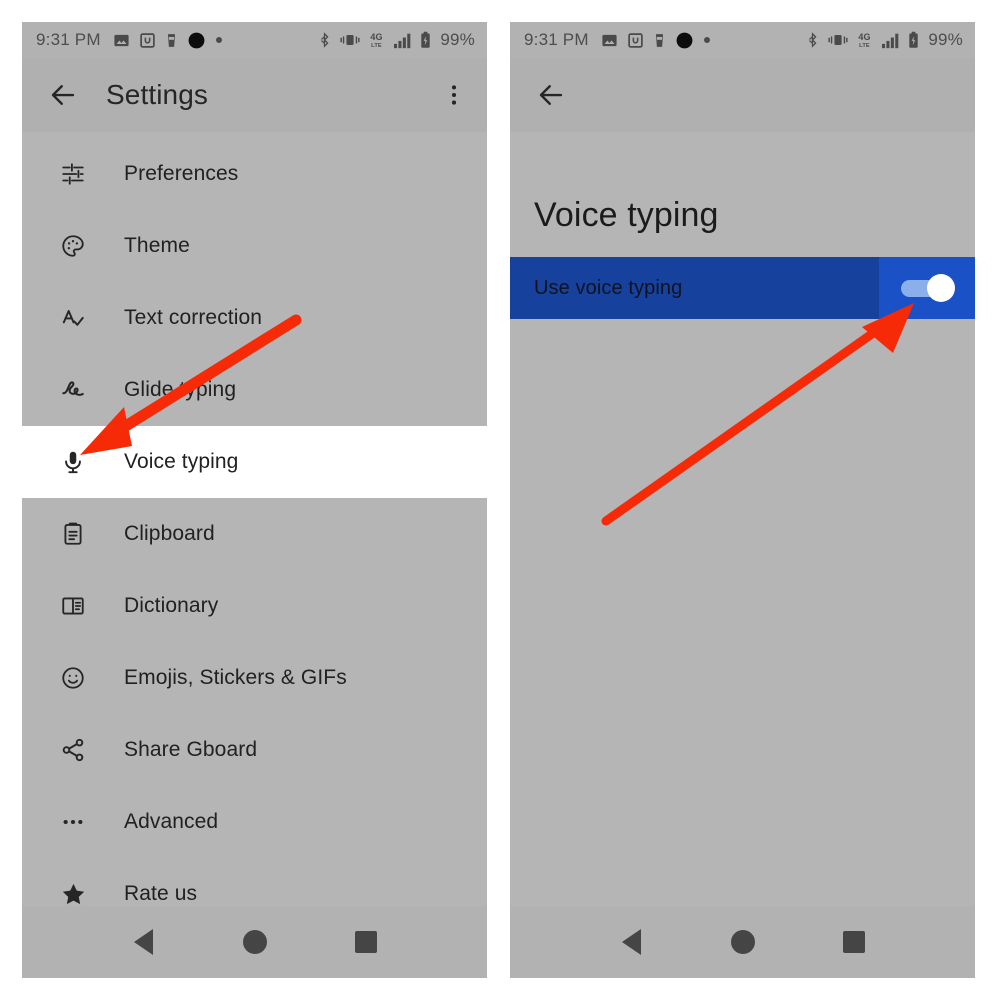 The width and height of the screenshot is (1000, 1000). What do you see at coordinates (169, 533) in the screenshot?
I see `list-item-label: Clipboard` at bounding box center [169, 533].